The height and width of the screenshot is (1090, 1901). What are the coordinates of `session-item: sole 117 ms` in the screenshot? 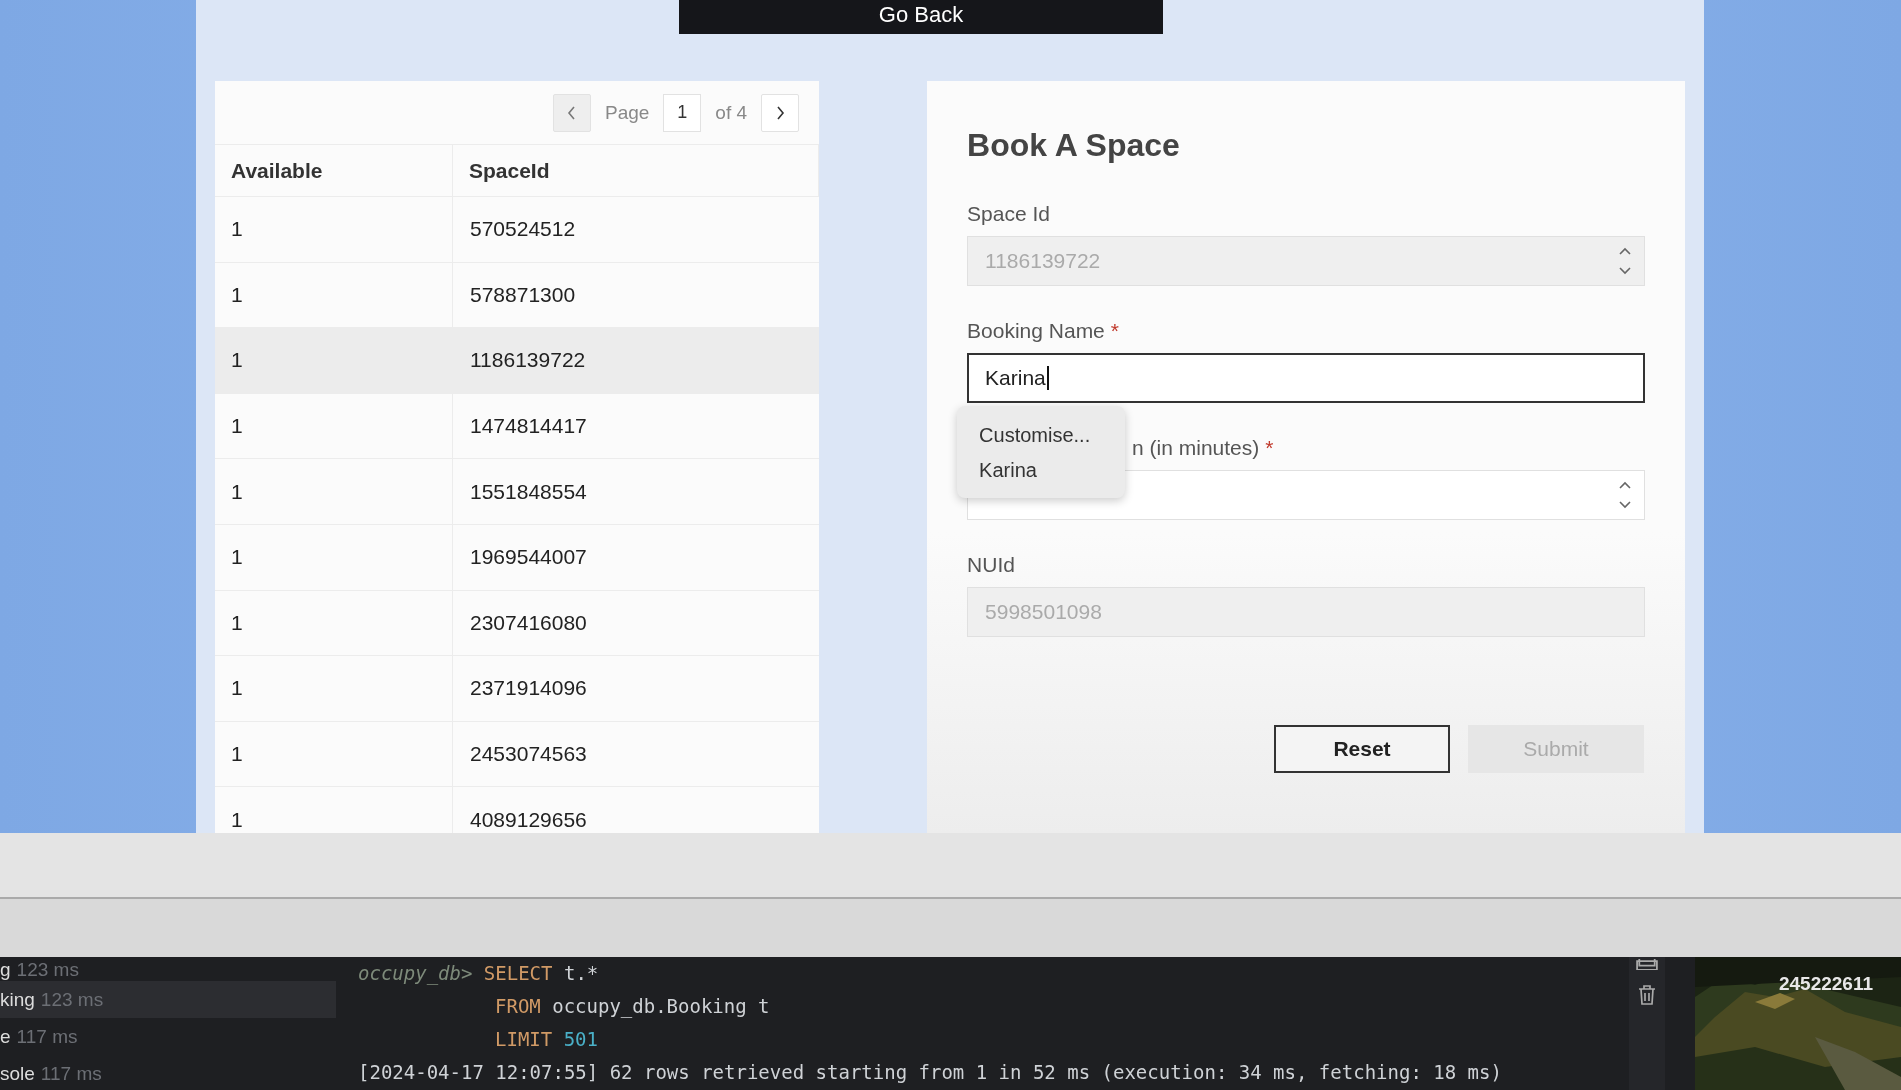 It's located at (168, 1072).